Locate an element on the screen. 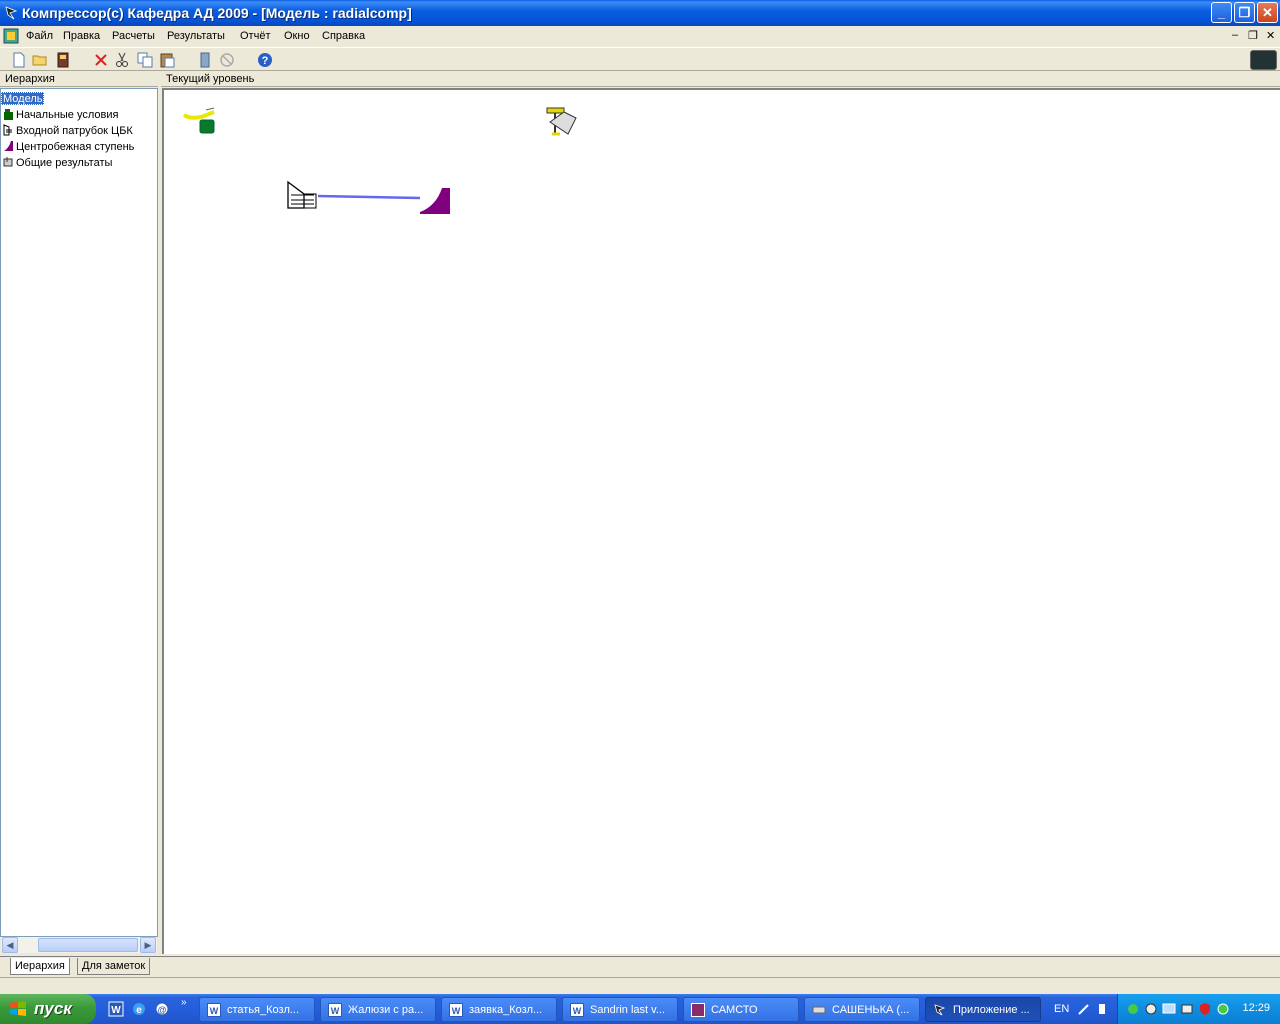  tree-item-label: Центробежная ступень is located at coordinates (75, 147).